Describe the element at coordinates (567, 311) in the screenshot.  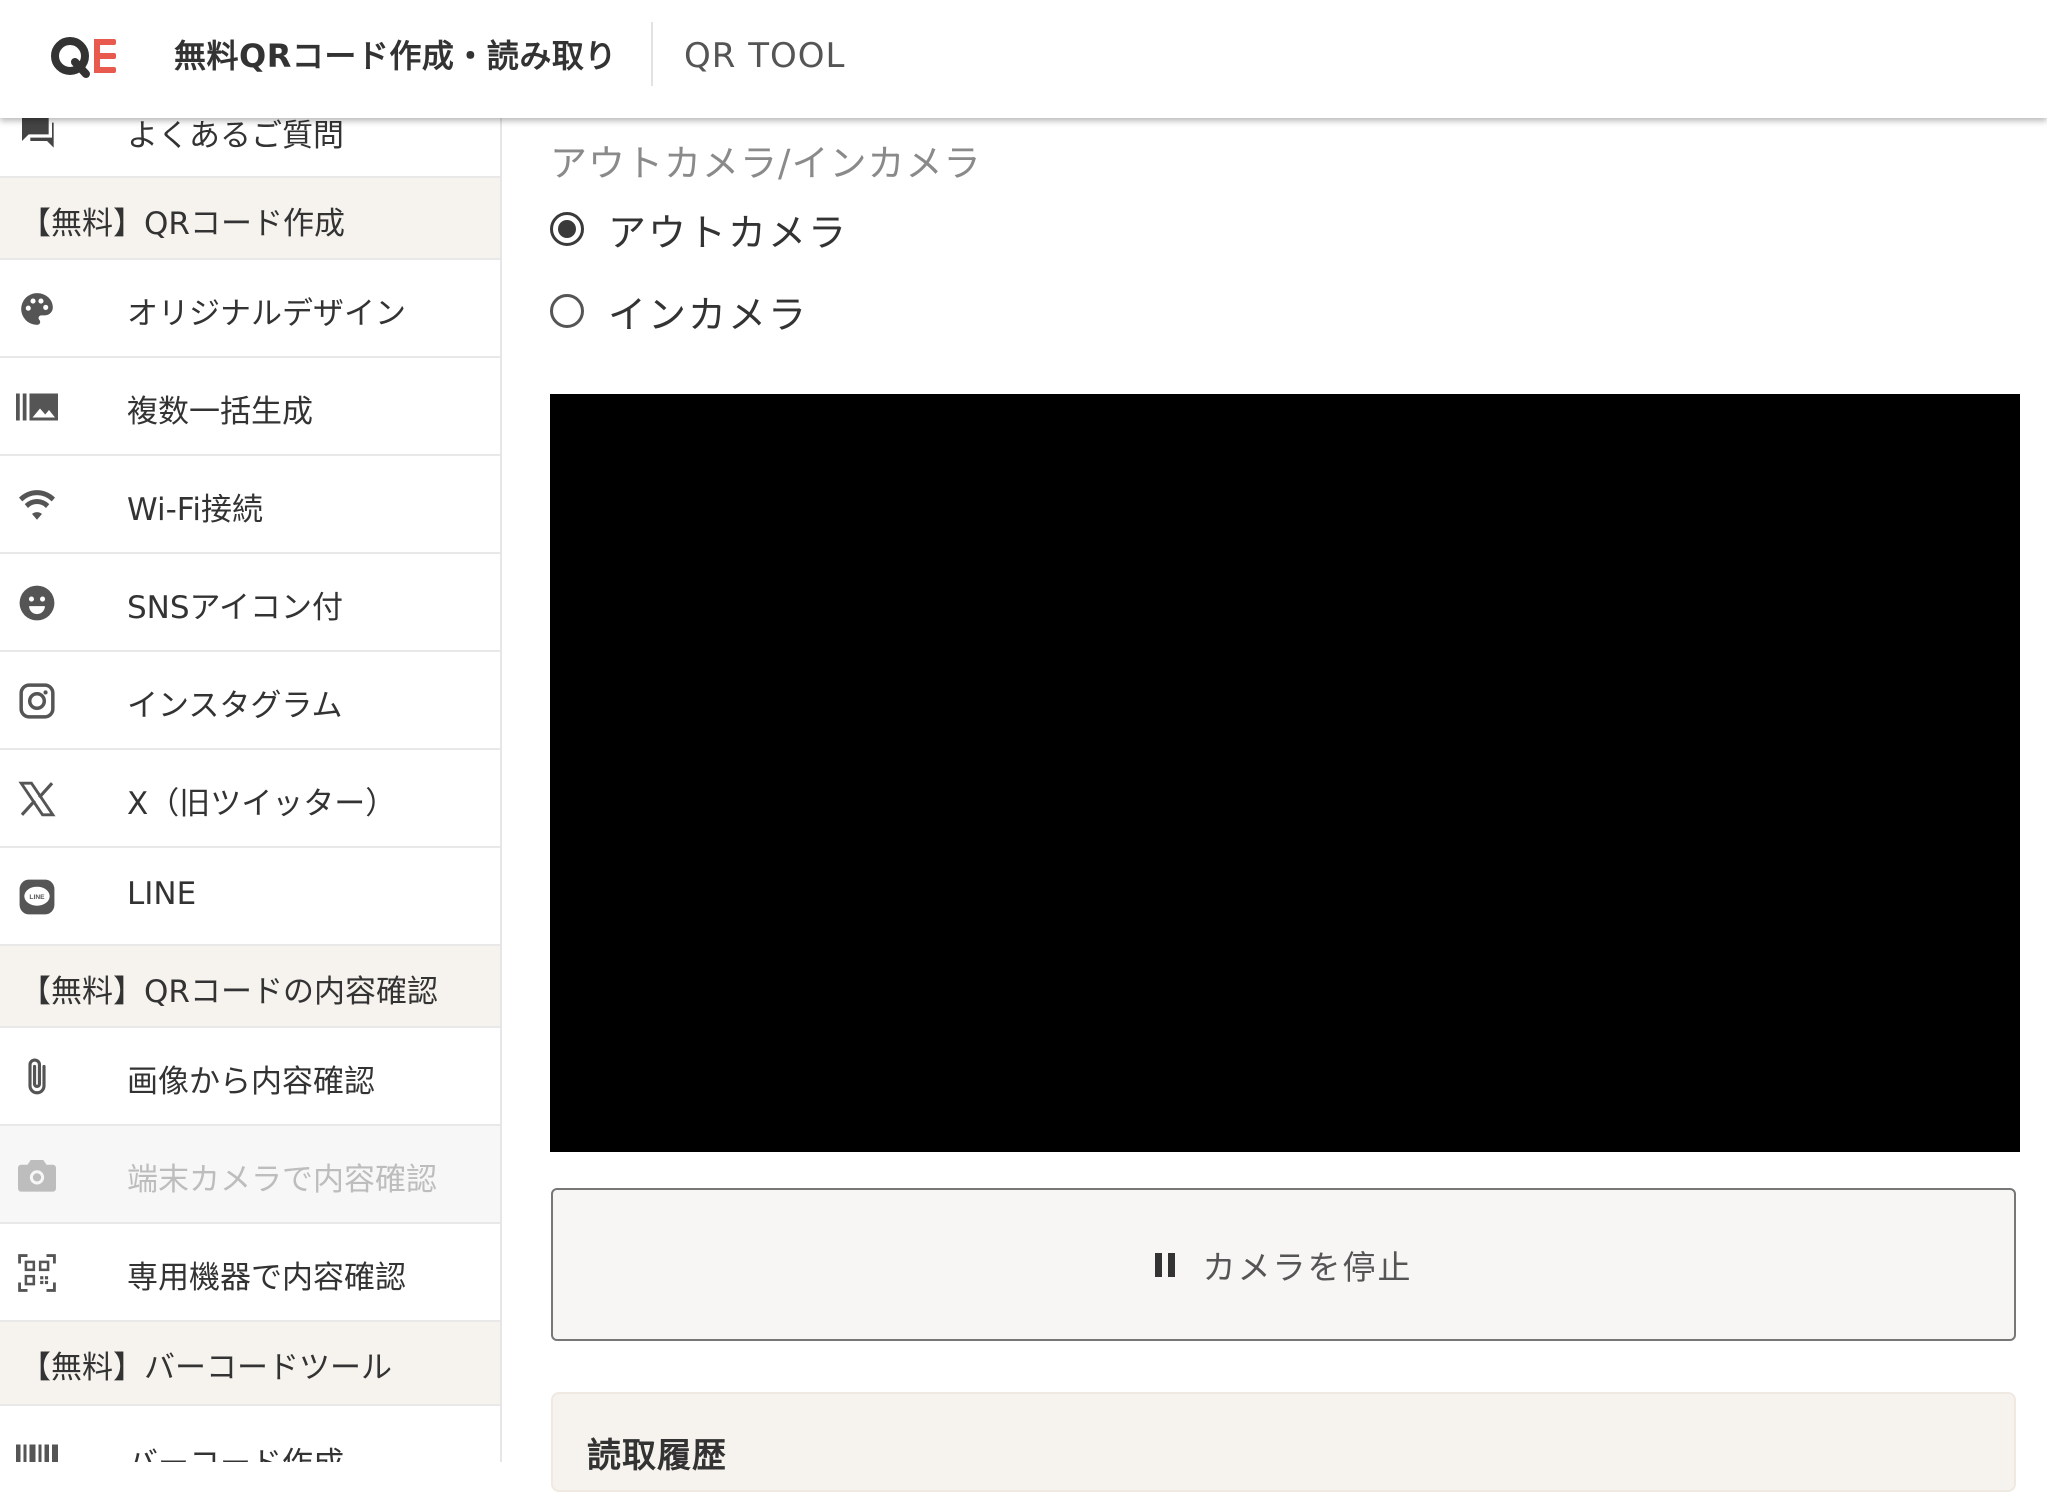
I see `radio-button-unchecked` at that location.